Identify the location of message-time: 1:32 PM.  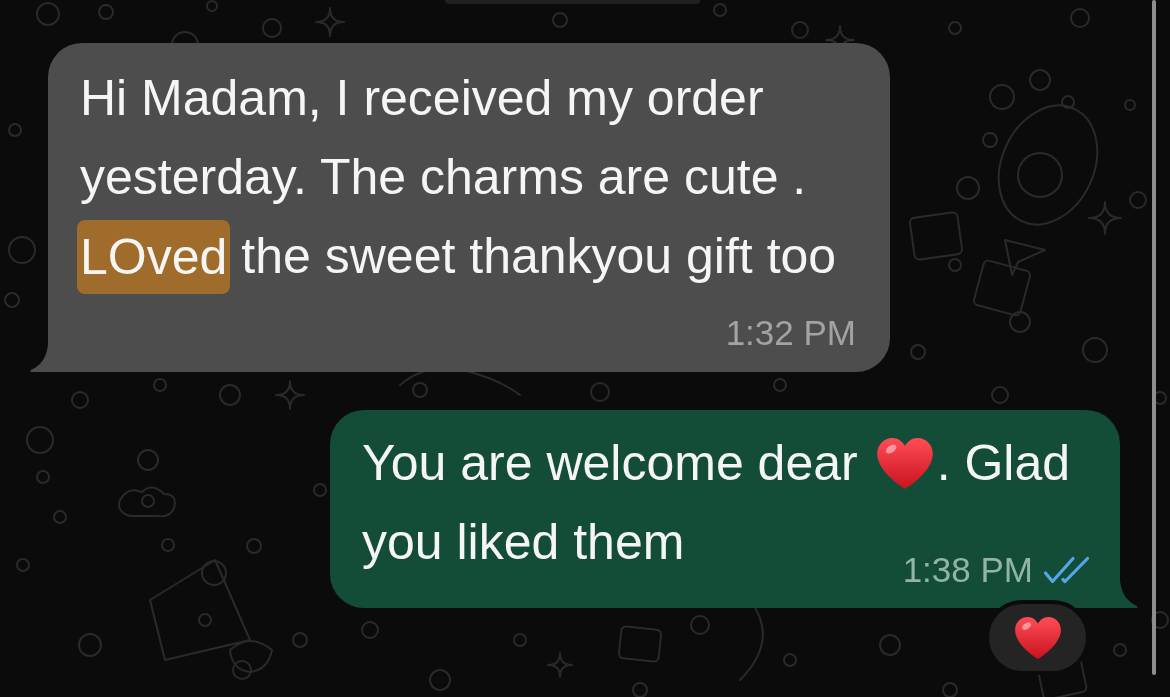
(790, 333).